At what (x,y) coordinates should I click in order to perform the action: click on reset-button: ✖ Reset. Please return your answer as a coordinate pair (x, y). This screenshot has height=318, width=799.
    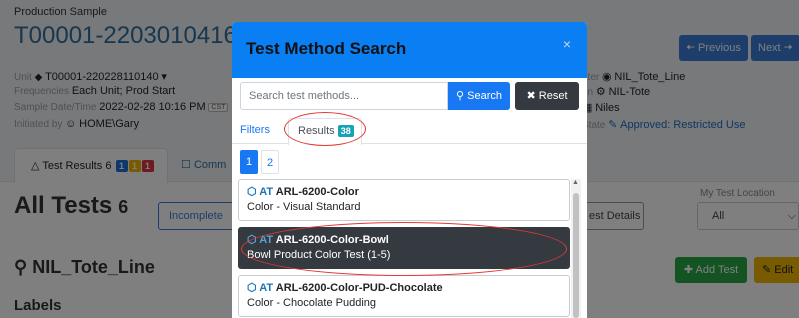
    Looking at the image, I should click on (547, 96).